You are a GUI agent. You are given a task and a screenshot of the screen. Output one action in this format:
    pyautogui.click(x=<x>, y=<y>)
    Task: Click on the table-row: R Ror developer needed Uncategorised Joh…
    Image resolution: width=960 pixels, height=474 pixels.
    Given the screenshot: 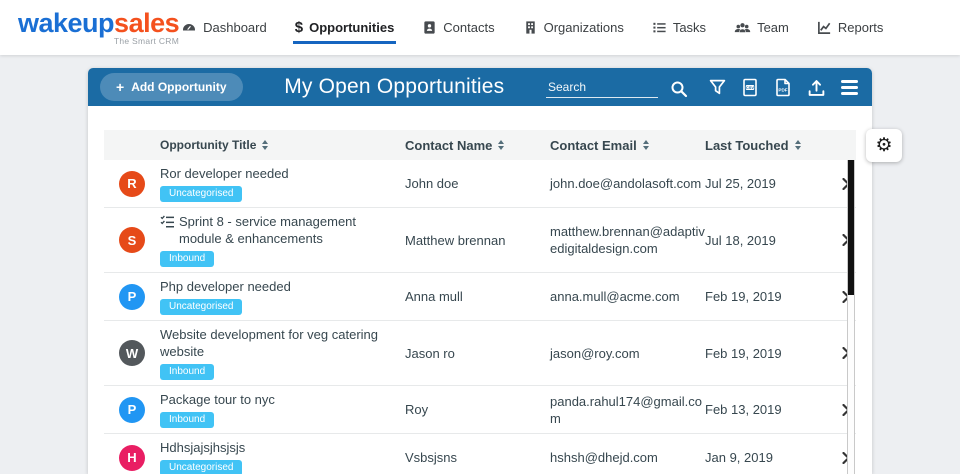 What is the action you would take?
    pyautogui.click(x=480, y=184)
    